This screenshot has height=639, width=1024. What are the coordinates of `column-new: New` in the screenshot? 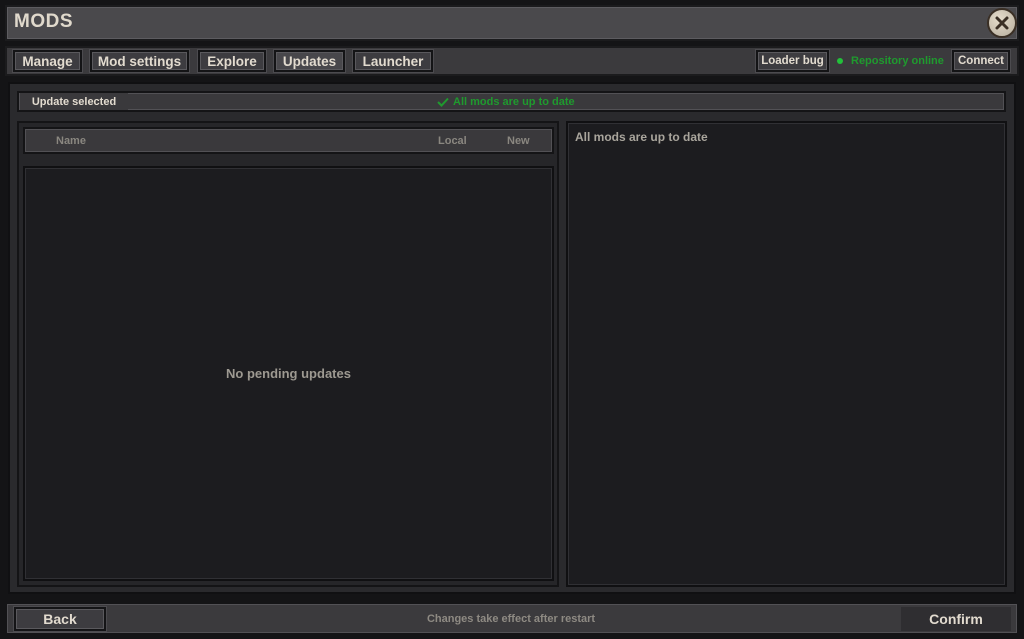 It's located at (518, 141).